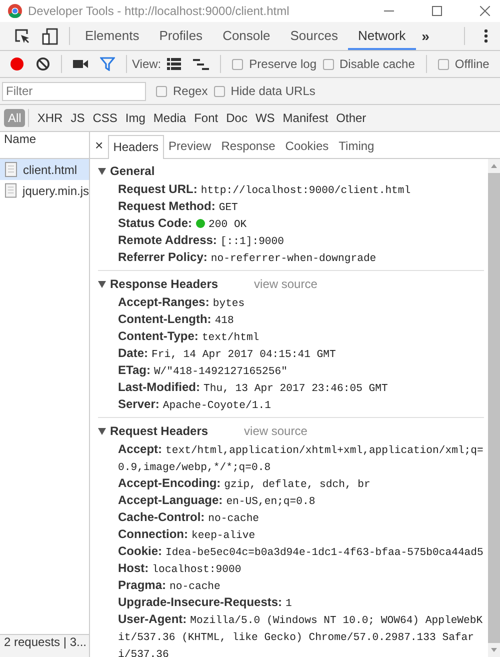  Describe the element at coordinates (205, 602) in the screenshot. I see `header-row-text: Upgrade-Insecure-Requests: 1` at that location.